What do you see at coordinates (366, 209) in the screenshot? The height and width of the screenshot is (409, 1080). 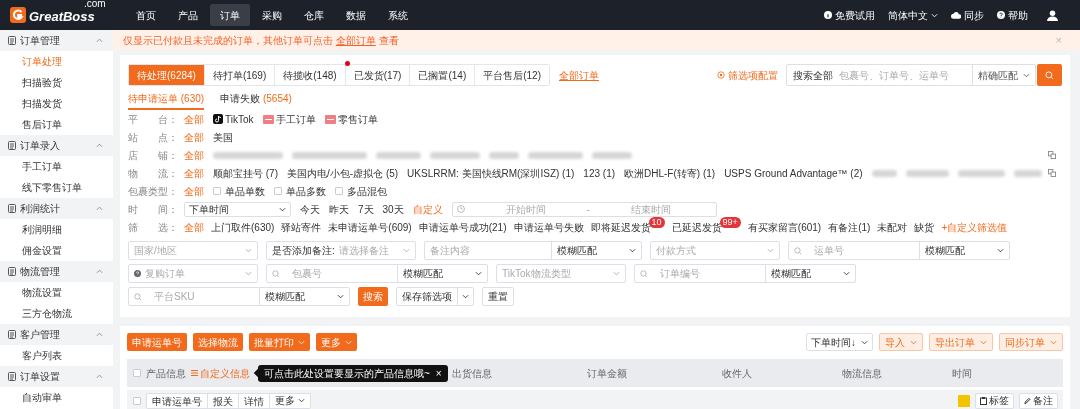 I see `date-range-option: 7天` at bounding box center [366, 209].